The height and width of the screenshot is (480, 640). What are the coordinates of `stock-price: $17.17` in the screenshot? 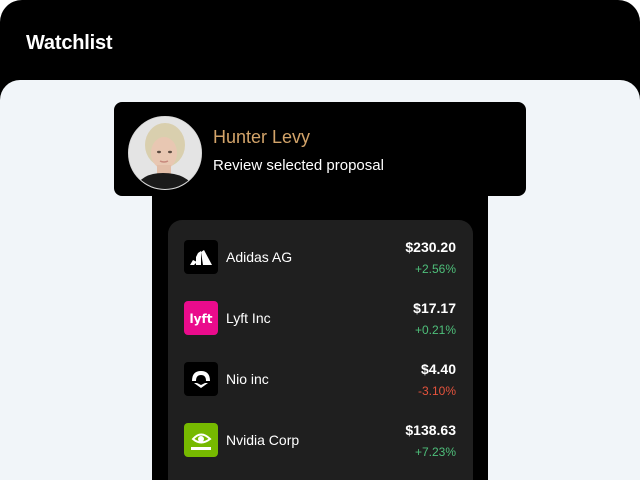 It's located at (434, 308).